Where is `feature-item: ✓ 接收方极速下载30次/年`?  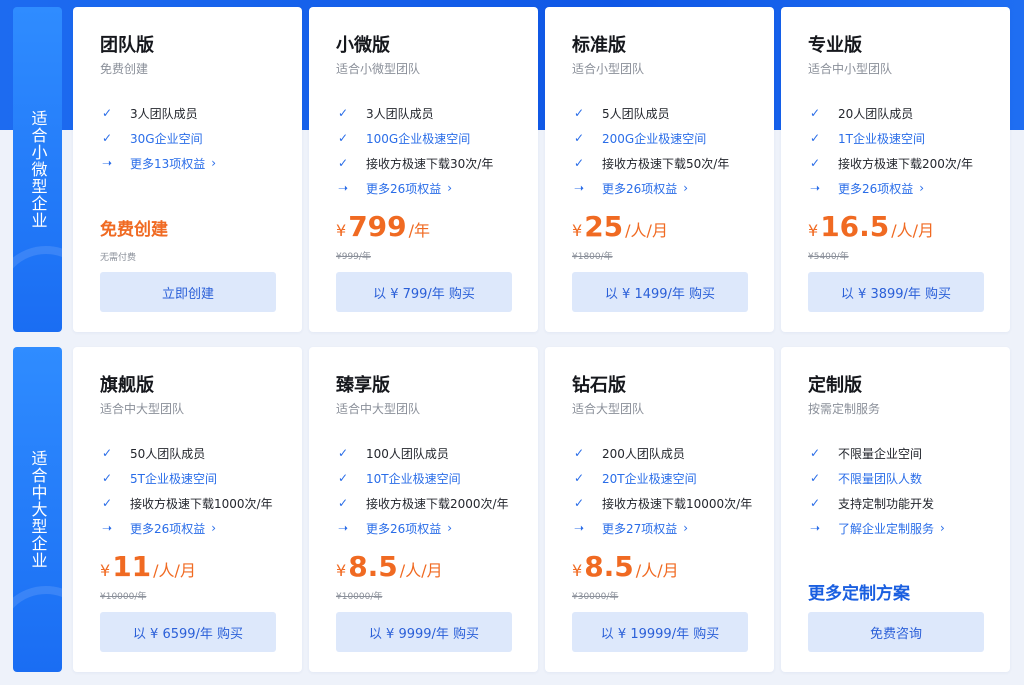
feature-item: ✓ 接收方极速下载30次/年 is located at coordinates (432, 163).